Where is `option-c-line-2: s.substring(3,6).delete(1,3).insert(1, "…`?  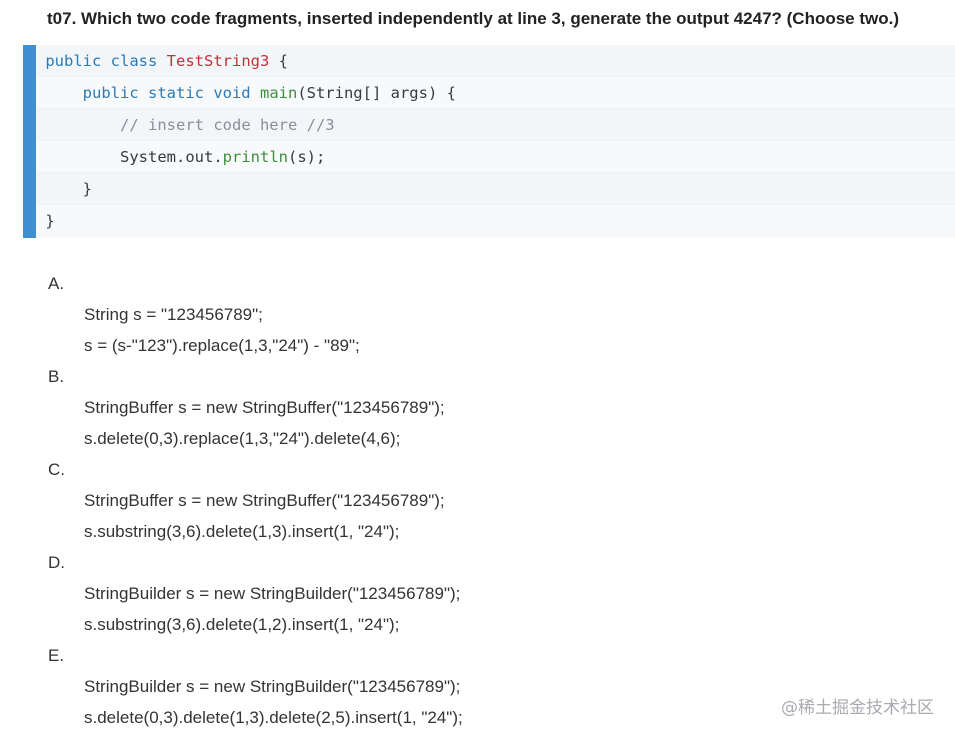 option-c-line-2: s.substring(3,6).delete(1,3).insert(1, "… is located at coordinates (242, 531).